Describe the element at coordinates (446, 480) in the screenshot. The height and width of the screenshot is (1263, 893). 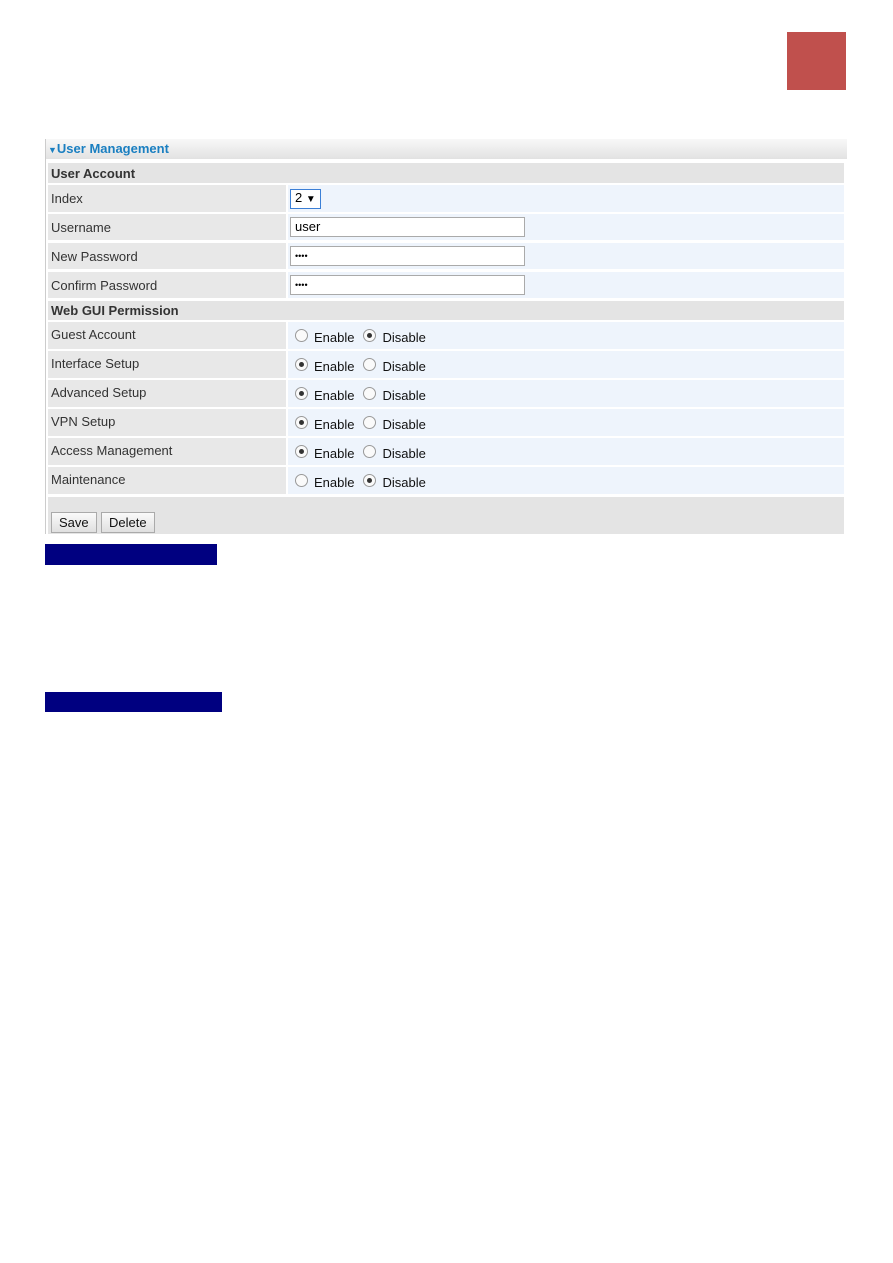
I see `permission-row: Maintenance Enable Disable` at that location.